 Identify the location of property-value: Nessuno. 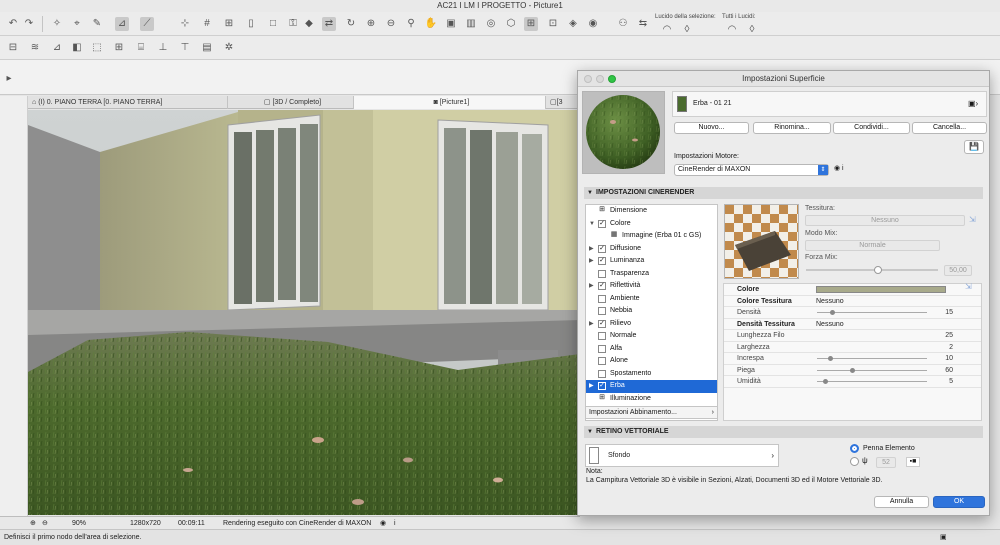
(830, 302).